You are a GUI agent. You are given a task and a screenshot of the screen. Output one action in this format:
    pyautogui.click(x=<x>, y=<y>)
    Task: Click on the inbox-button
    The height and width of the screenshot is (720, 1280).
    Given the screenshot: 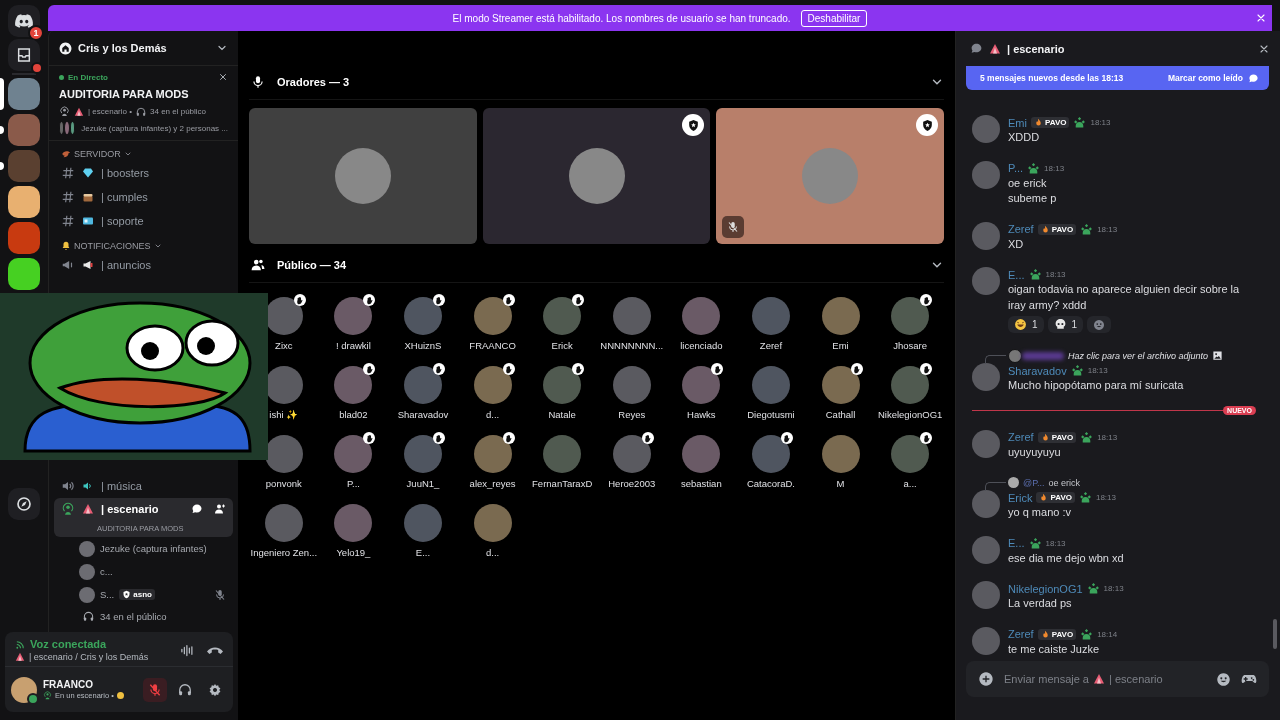 What is the action you would take?
    pyautogui.click(x=24, y=55)
    